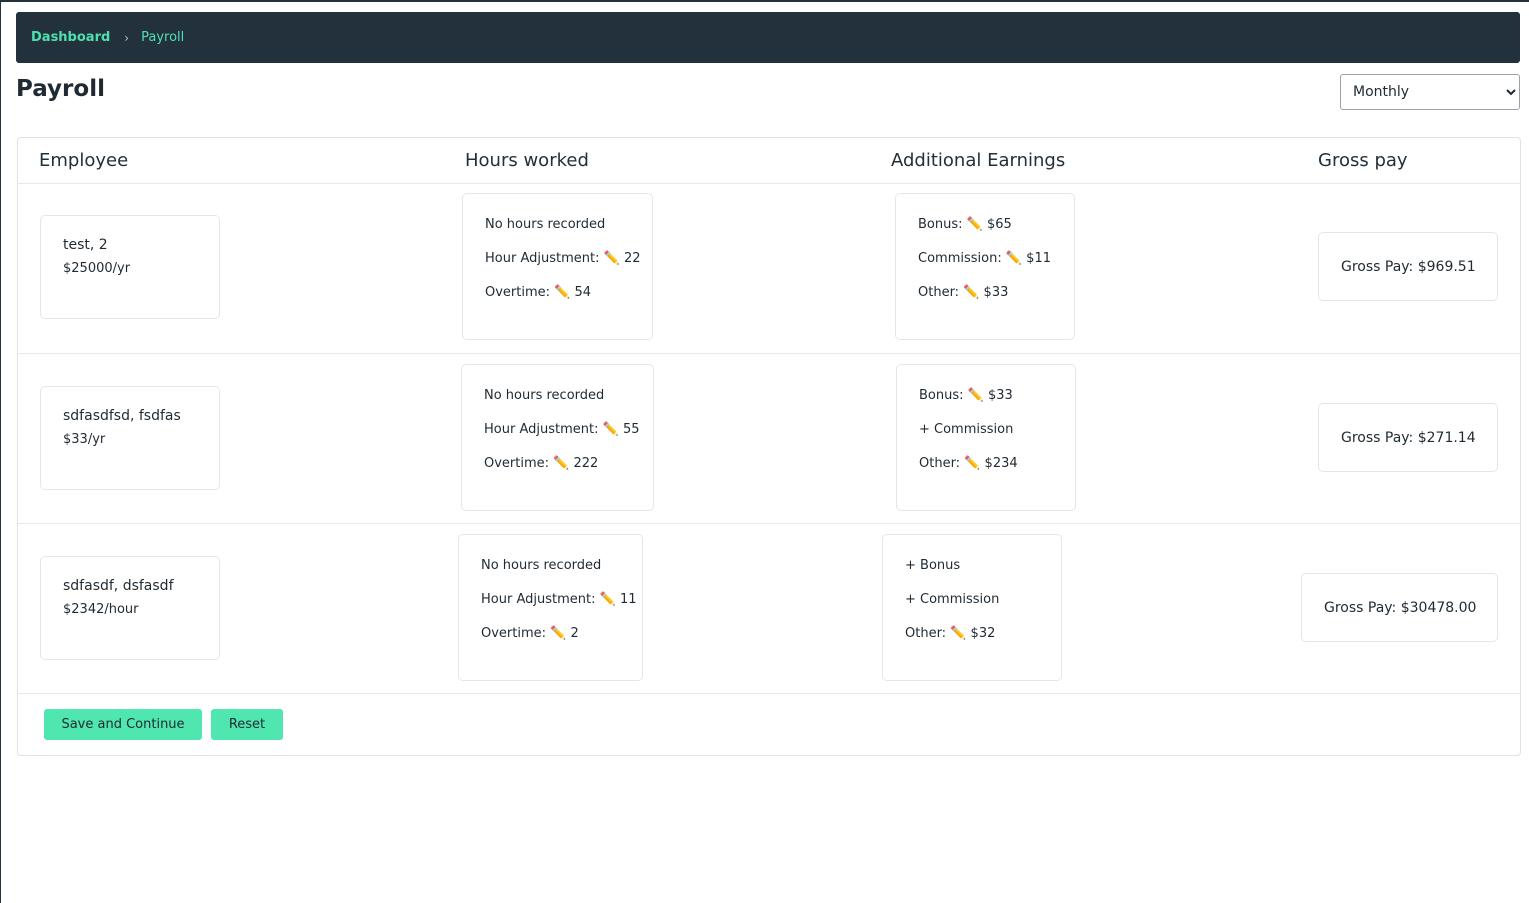 The width and height of the screenshot is (1529, 903). Describe the element at coordinates (118, 586) in the screenshot. I see `employee-name: sdfasdf, dsfasdf` at that location.